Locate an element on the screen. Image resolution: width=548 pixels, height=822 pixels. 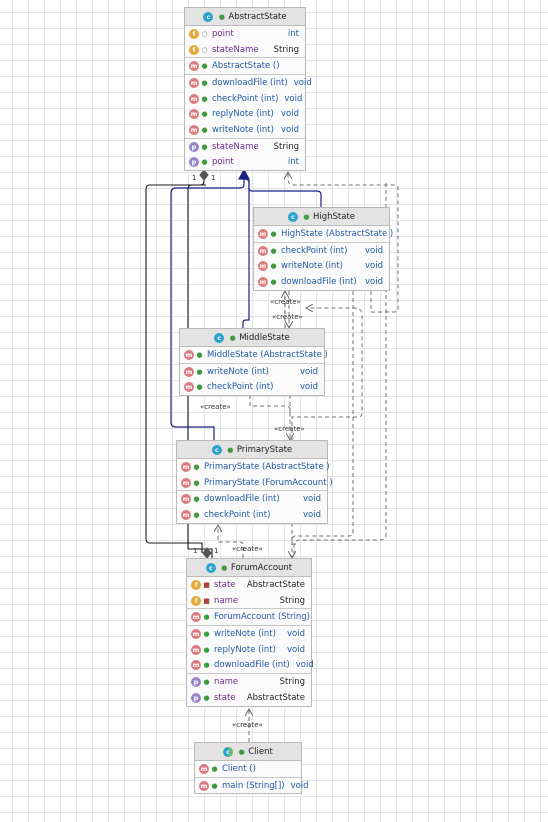
constructor-row: m ● ForumAccount (String) is located at coordinates (249, 617).